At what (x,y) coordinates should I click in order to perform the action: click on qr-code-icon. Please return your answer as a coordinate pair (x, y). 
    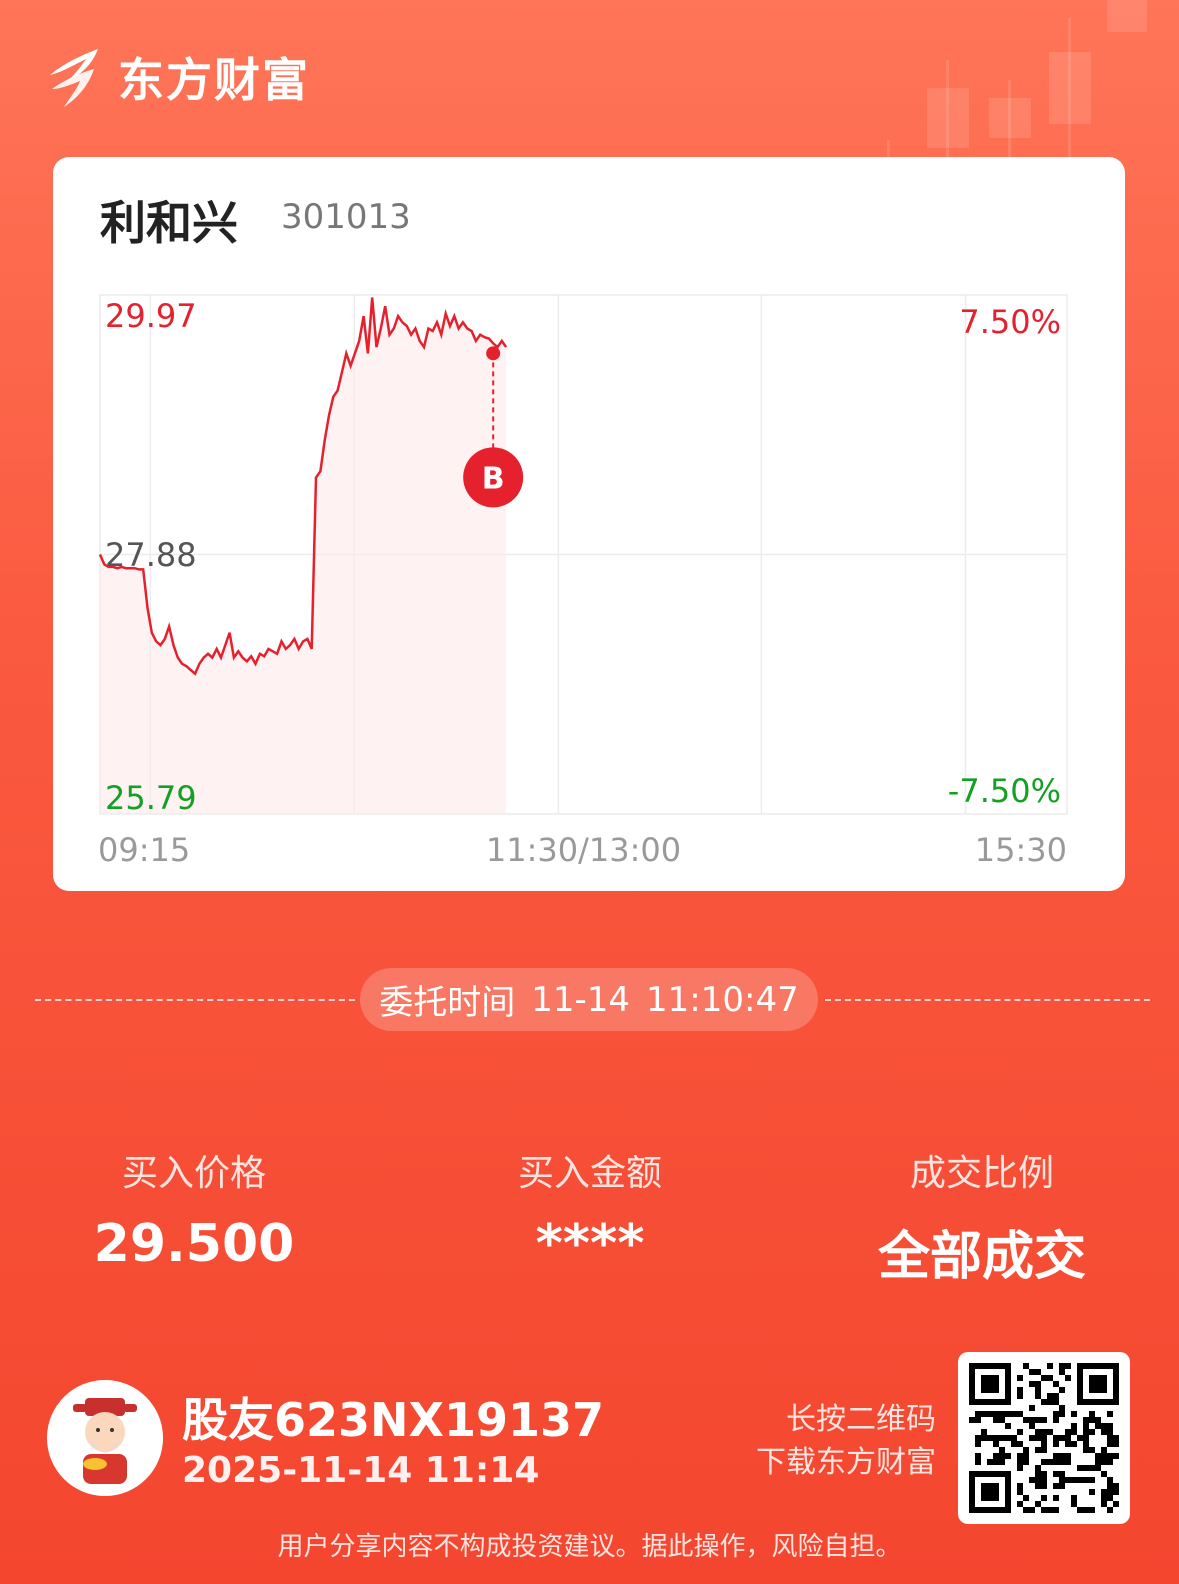
    Looking at the image, I should click on (1044, 1438).